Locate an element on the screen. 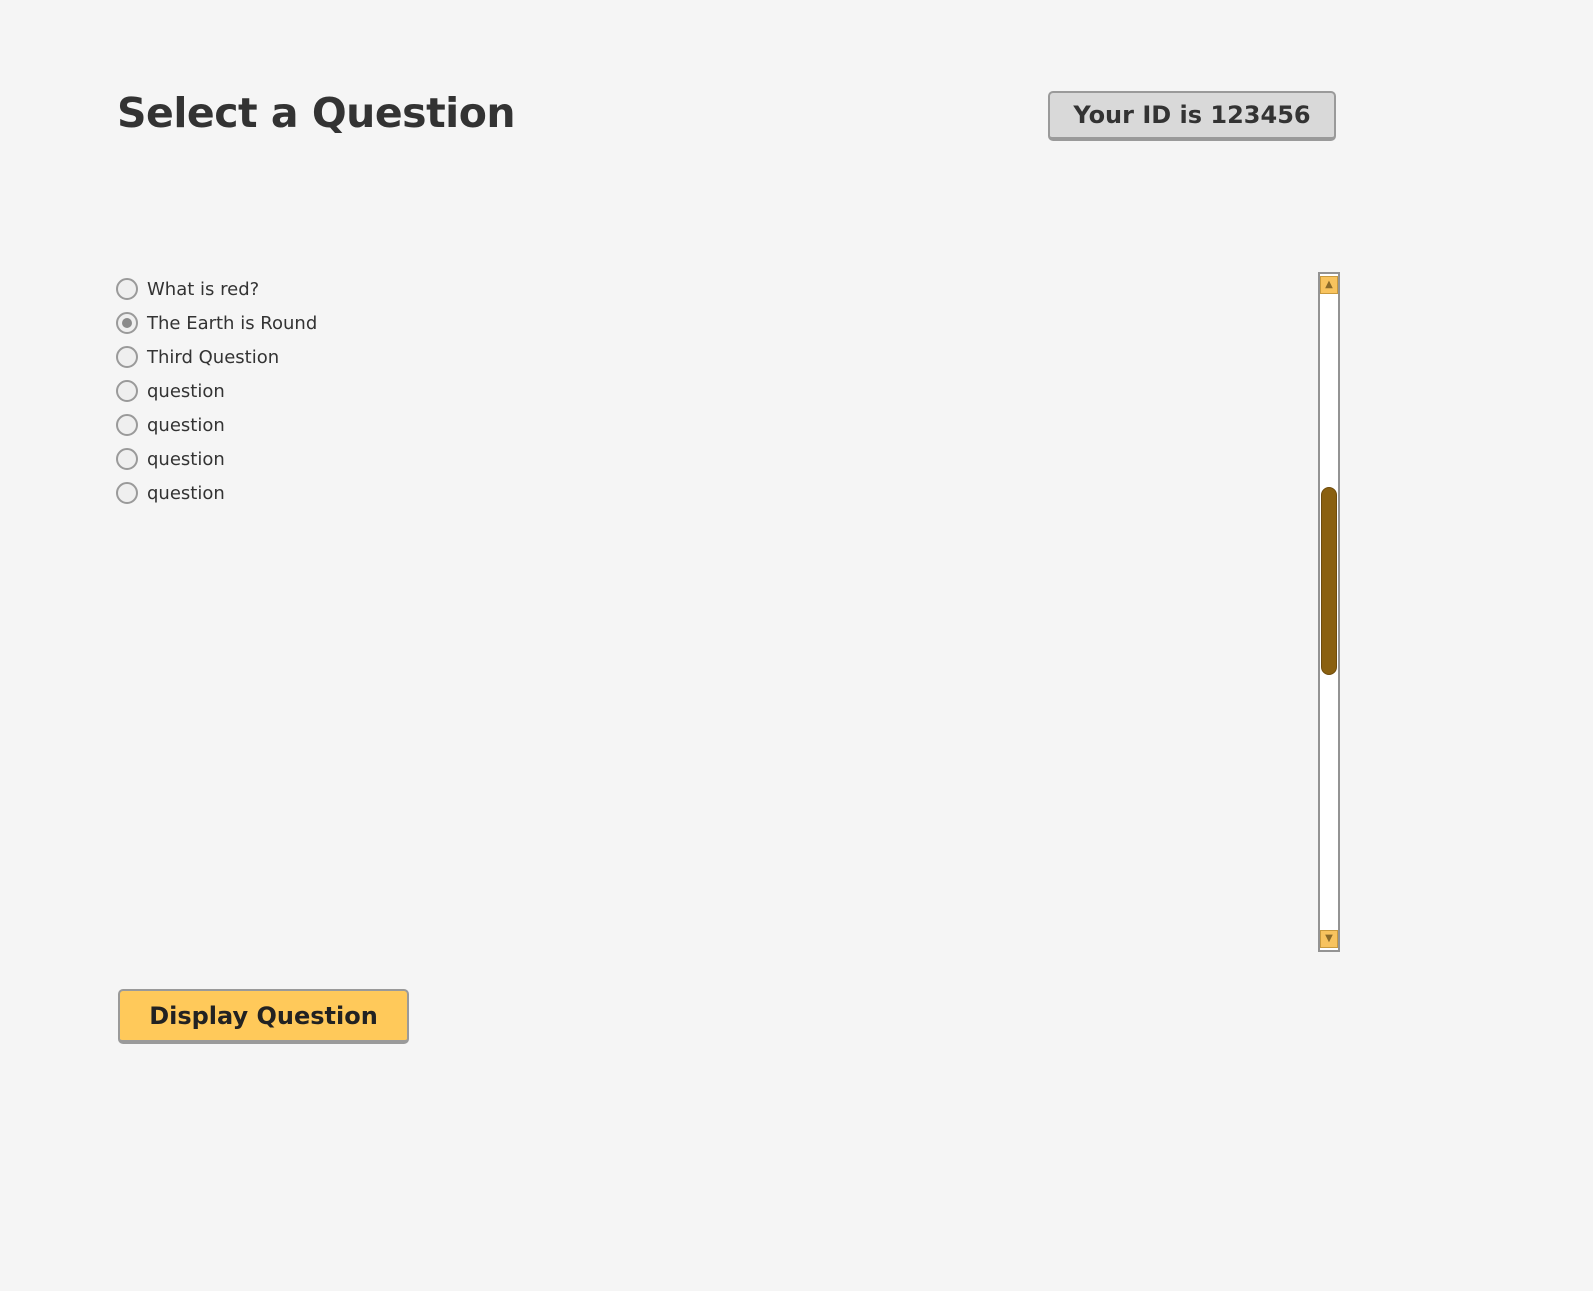  question-label: Third Question is located at coordinates (213, 357).